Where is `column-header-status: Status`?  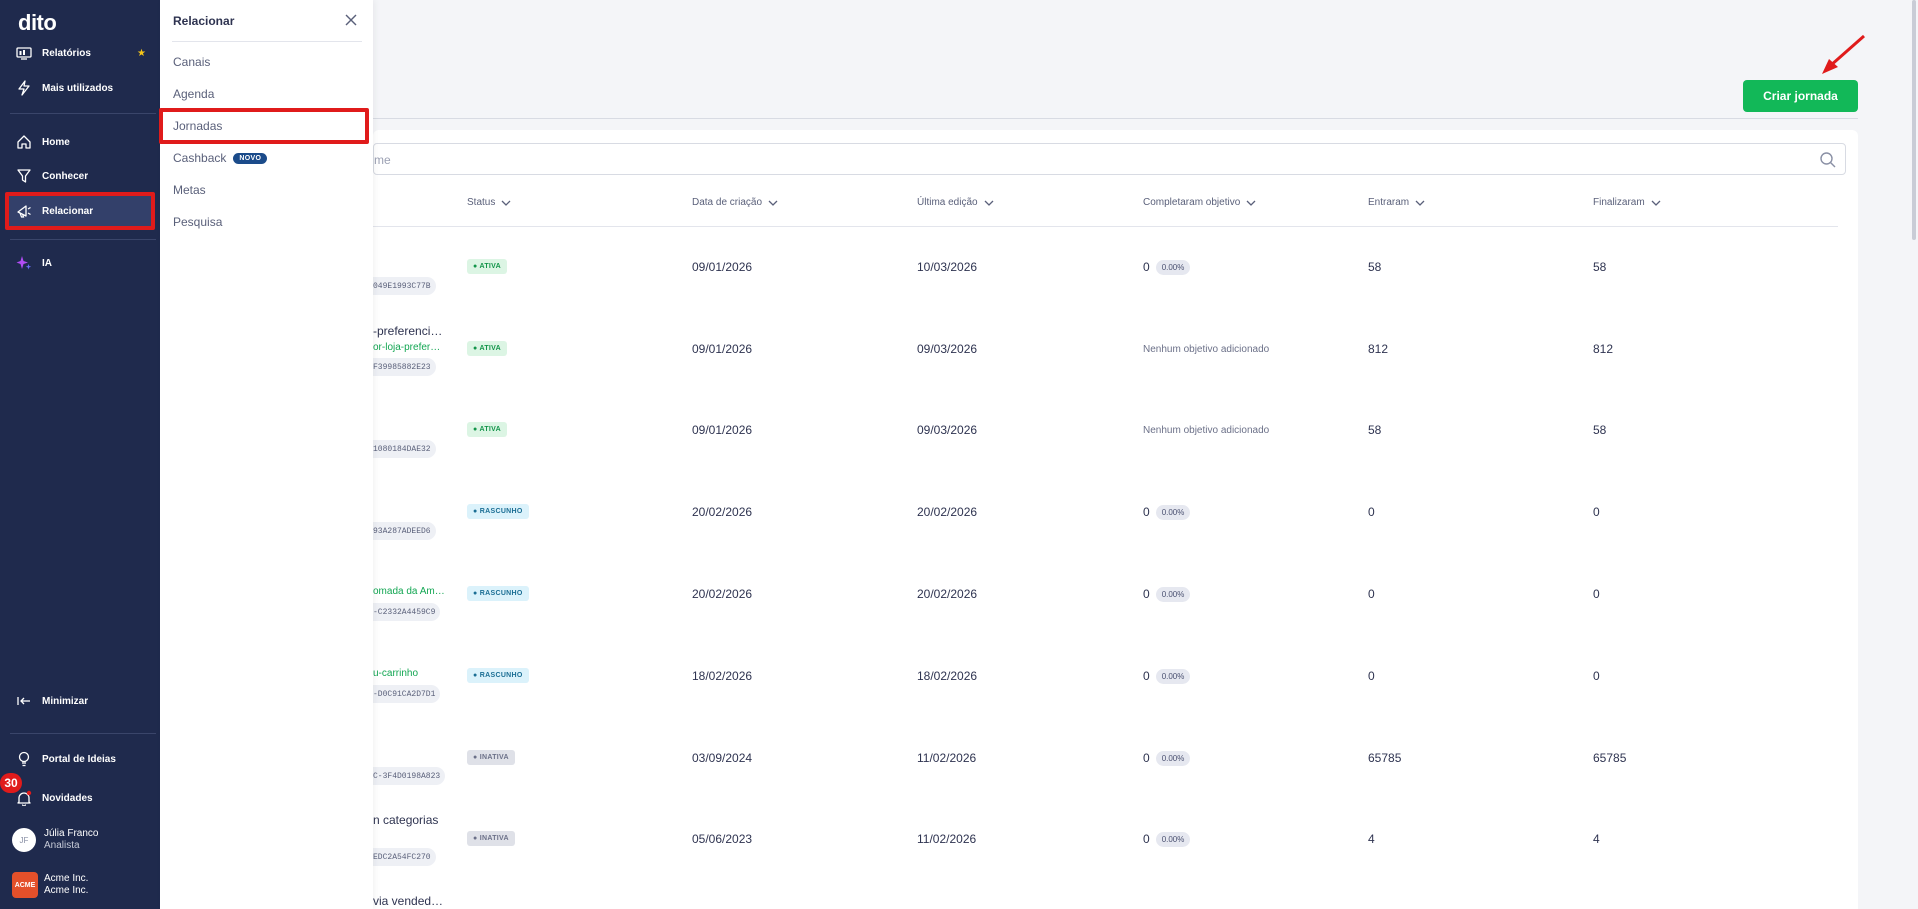 column-header-status: Status is located at coordinates (489, 202).